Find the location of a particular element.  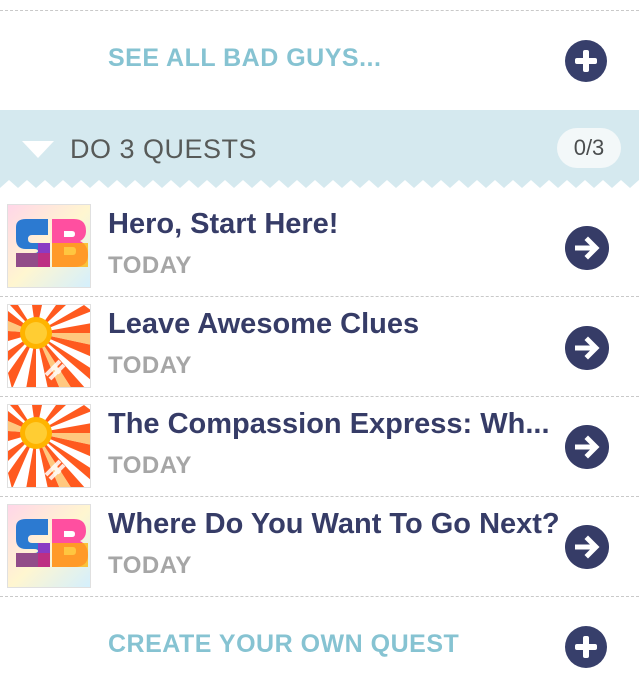

quest-title: Where Do You Want To Go Next? is located at coordinates (334, 524).